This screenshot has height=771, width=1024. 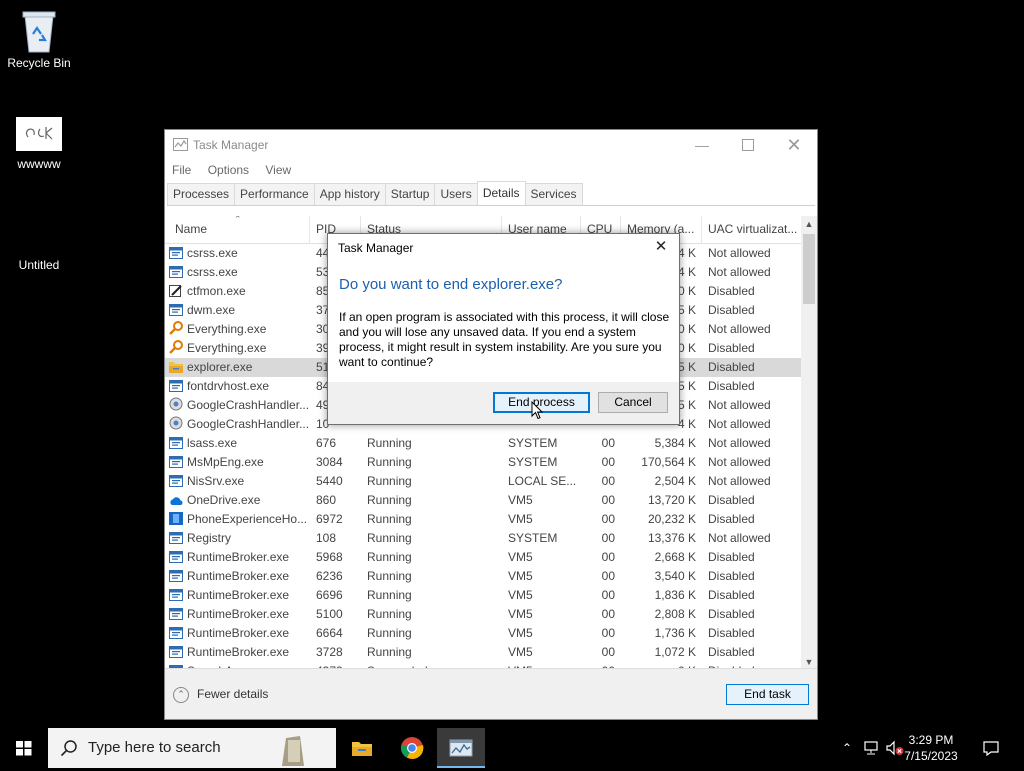 I want to click on cell-user: SYSTEM, so click(x=533, y=538).